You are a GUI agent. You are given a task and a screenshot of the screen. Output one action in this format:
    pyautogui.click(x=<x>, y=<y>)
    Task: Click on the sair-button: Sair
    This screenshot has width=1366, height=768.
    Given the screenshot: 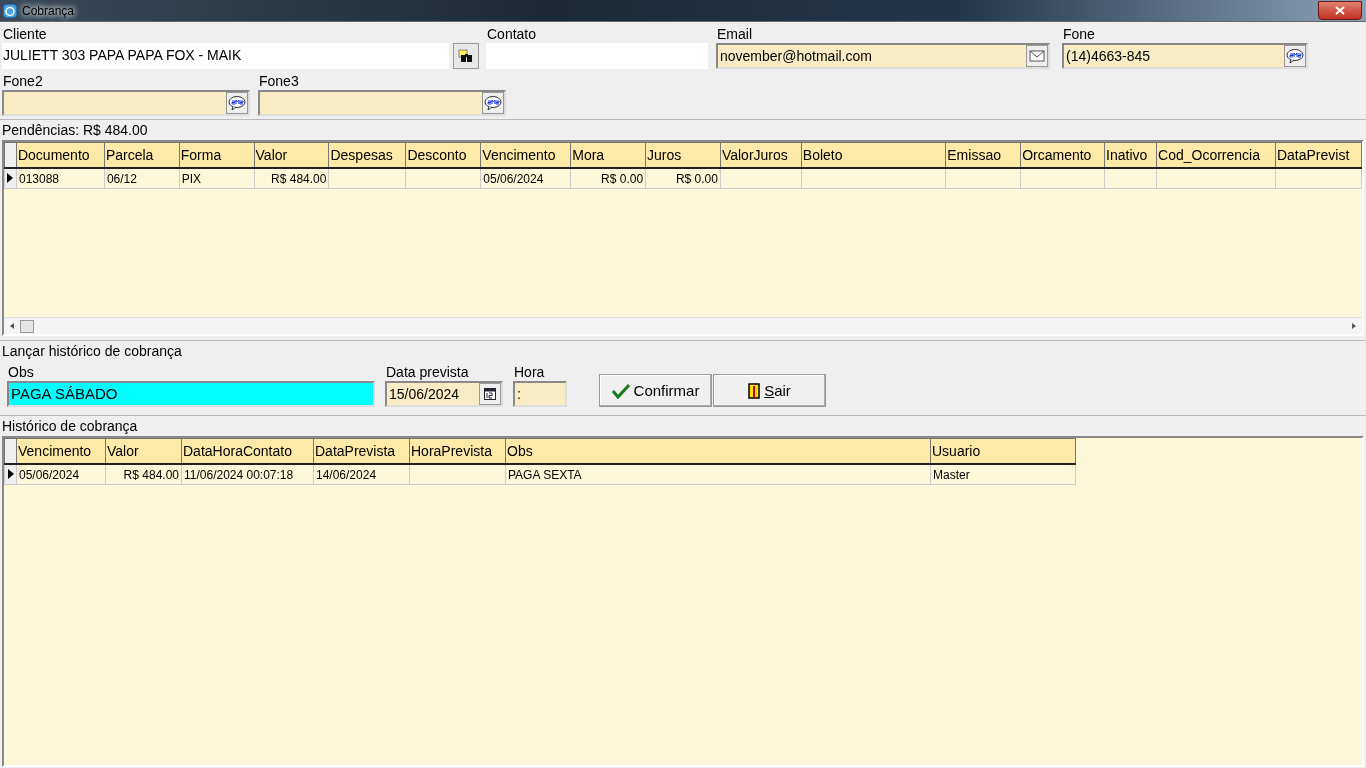 What is the action you would take?
    pyautogui.click(x=769, y=390)
    